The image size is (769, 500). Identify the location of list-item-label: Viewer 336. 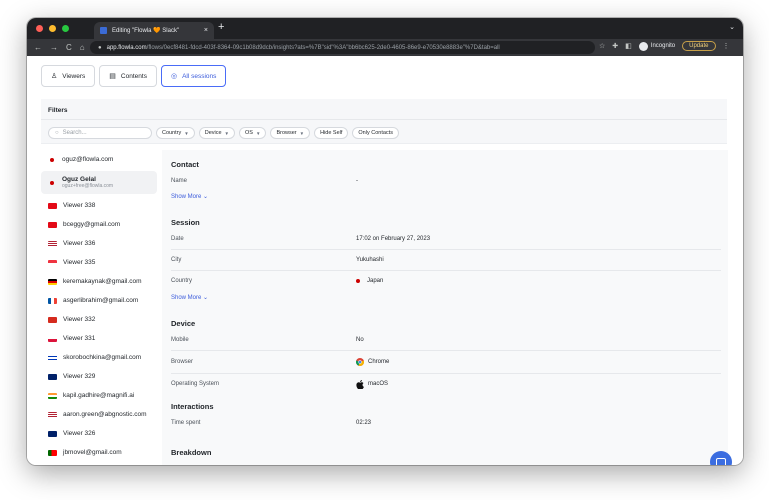
(79, 243).